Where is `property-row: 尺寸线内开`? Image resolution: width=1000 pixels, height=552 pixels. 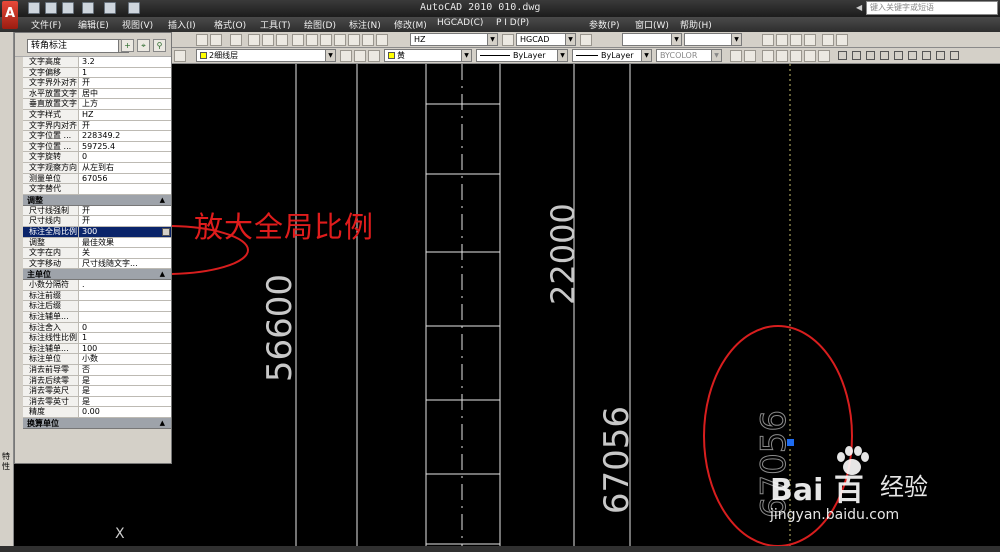 property-row: 尺寸线内开 is located at coordinates (97, 221).